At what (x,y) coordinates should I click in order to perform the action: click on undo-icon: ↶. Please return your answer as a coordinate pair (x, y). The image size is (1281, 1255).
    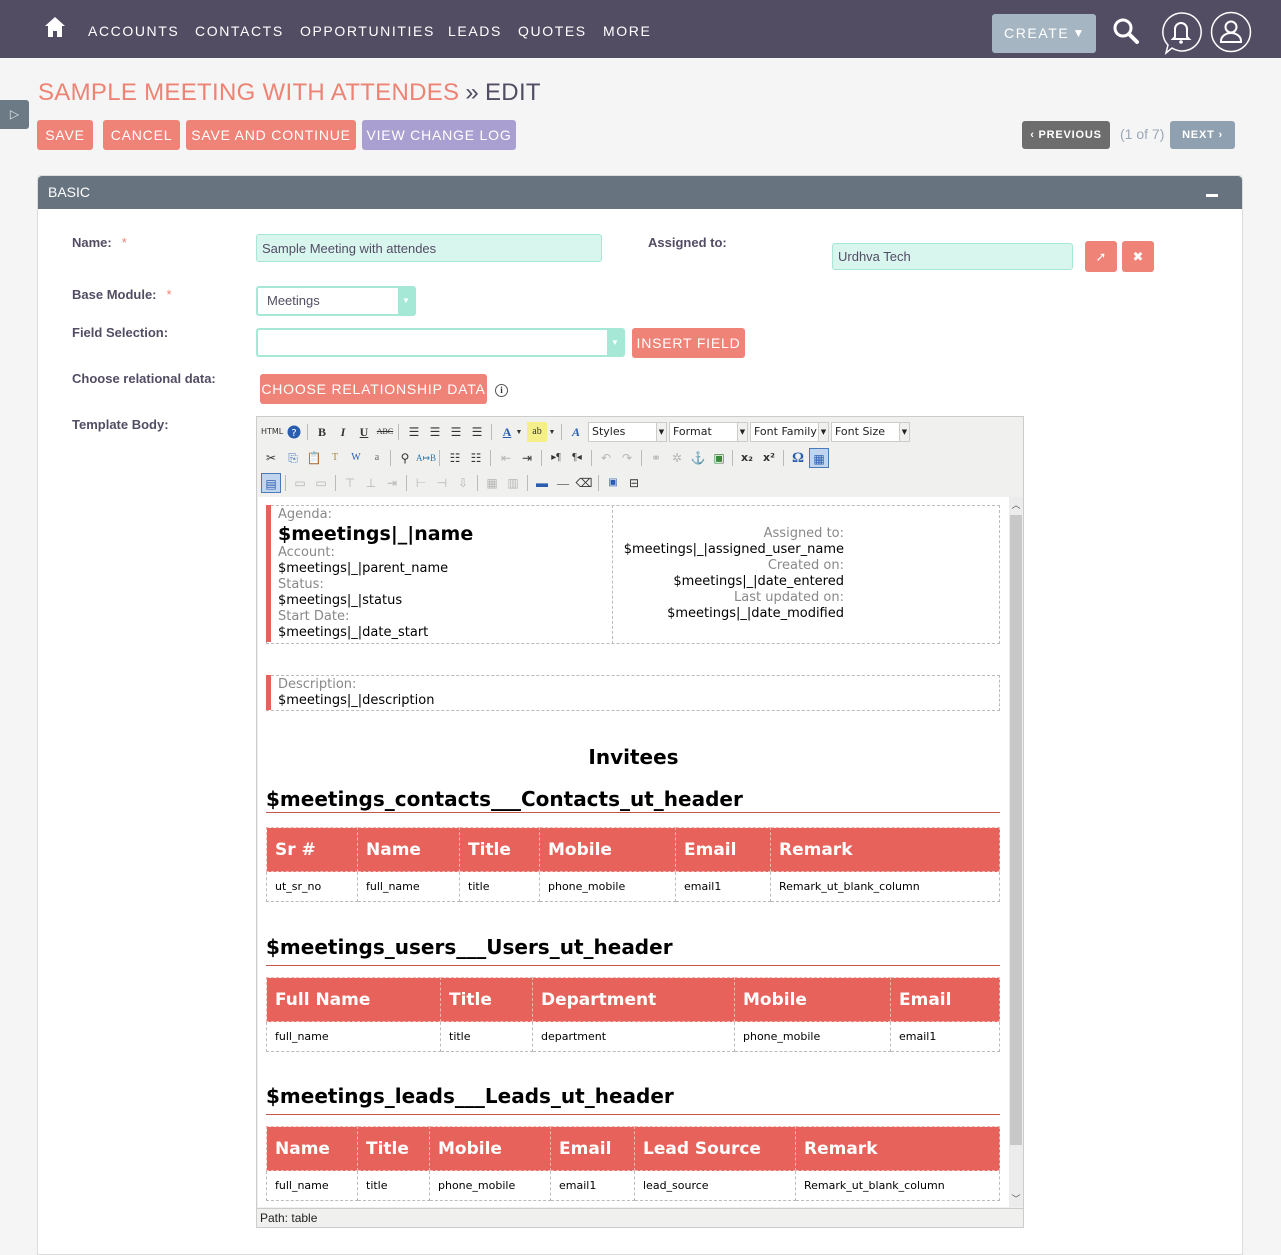
    Looking at the image, I should click on (606, 458).